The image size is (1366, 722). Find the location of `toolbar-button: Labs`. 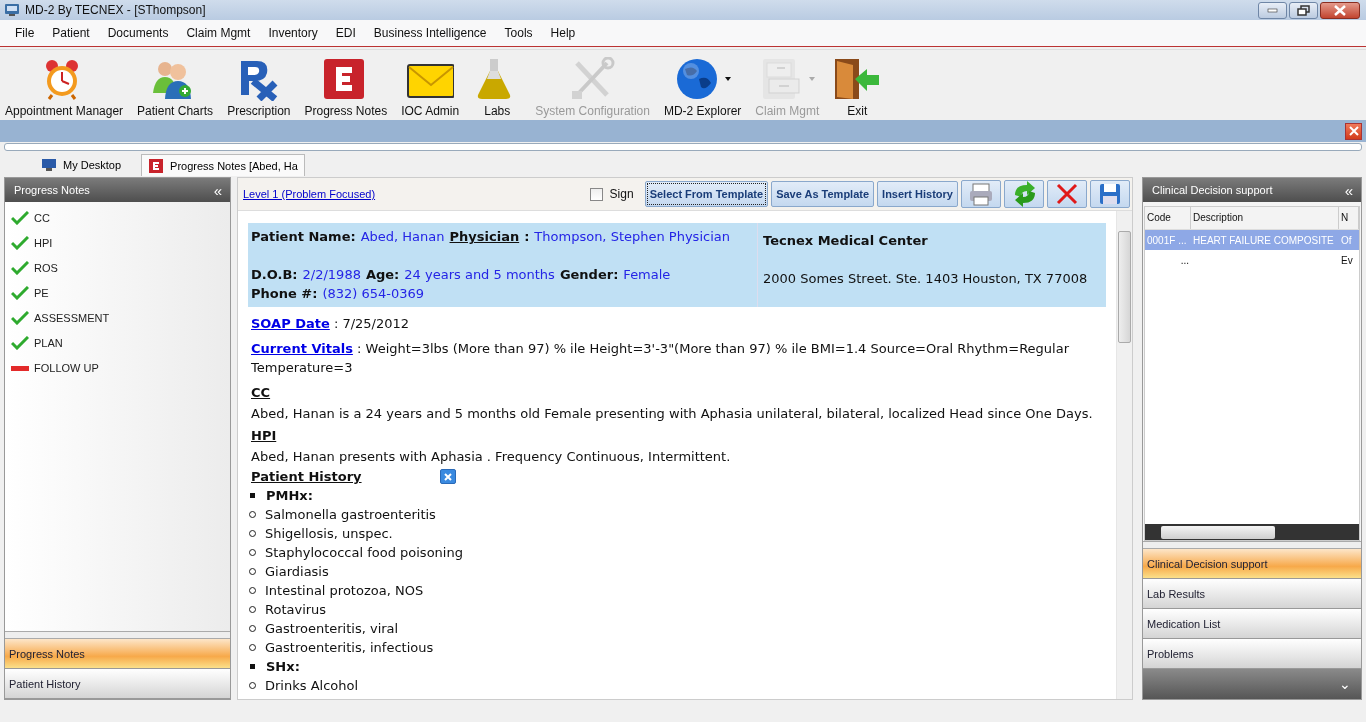

toolbar-button: Labs is located at coordinates (497, 86).